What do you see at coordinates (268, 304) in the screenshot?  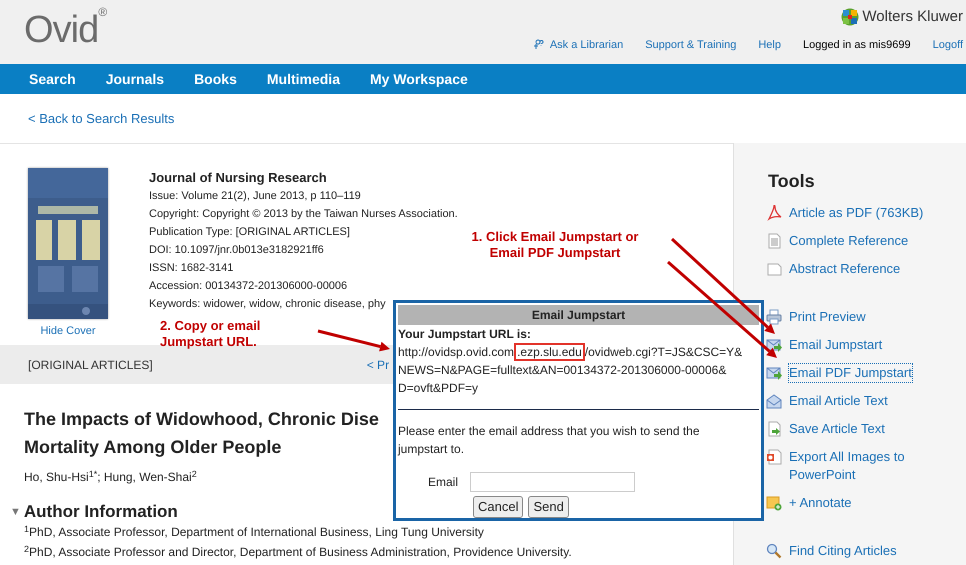 I see `journal-detail: Keywords: widower, widow, chronic disease, phy` at bounding box center [268, 304].